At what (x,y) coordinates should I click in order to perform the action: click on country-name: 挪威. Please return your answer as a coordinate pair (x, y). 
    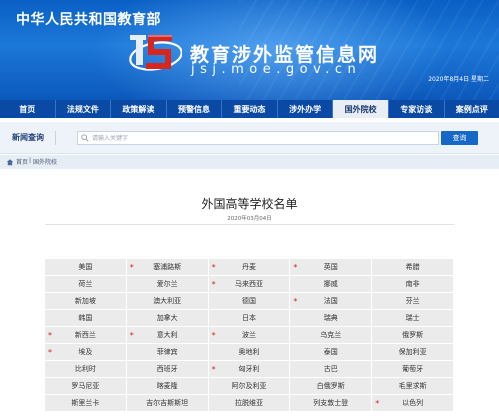
    Looking at the image, I should click on (330, 284).